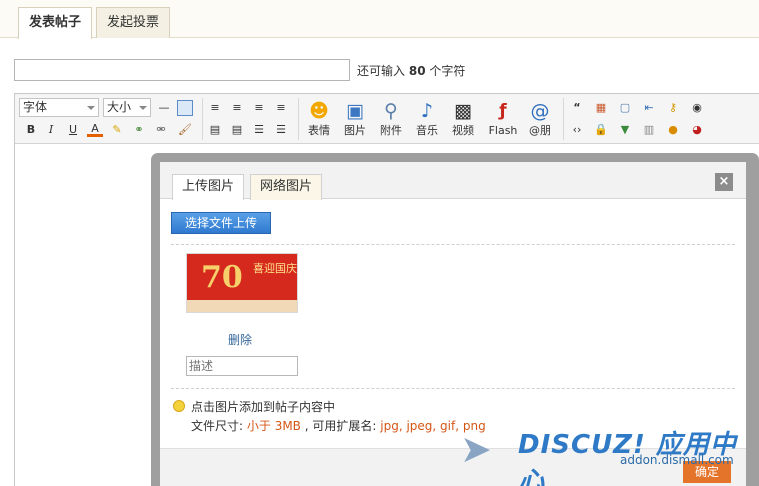 The height and width of the screenshot is (486, 759). I want to click on flash-icon: ƒ, so click(503, 111).